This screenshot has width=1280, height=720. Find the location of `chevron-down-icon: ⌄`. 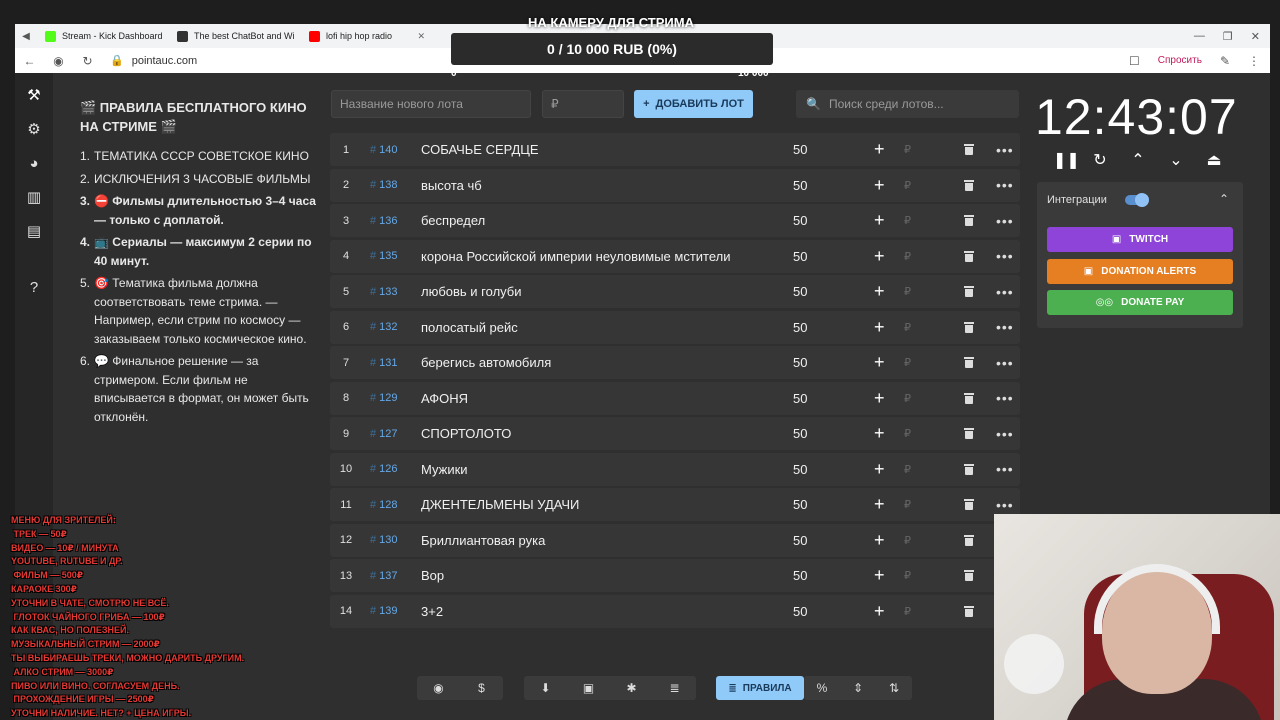

chevron-down-icon: ⌄ is located at coordinates (1176, 160).